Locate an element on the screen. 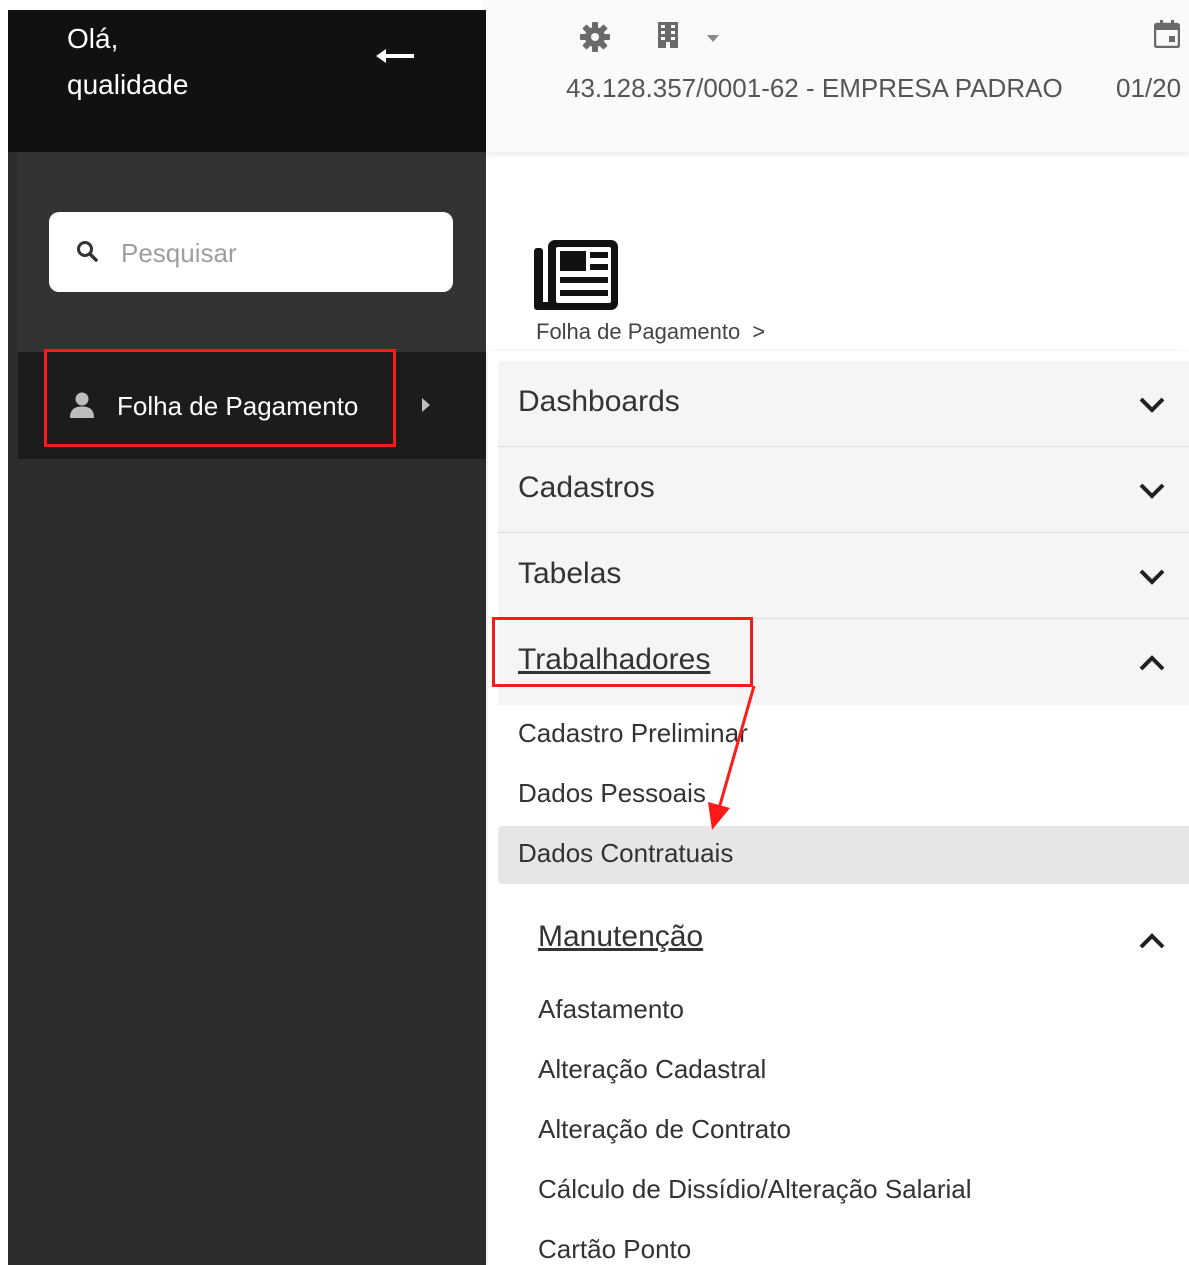 Image resolution: width=1189 pixels, height=1265 pixels. dropdown-icon is located at coordinates (713, 36).